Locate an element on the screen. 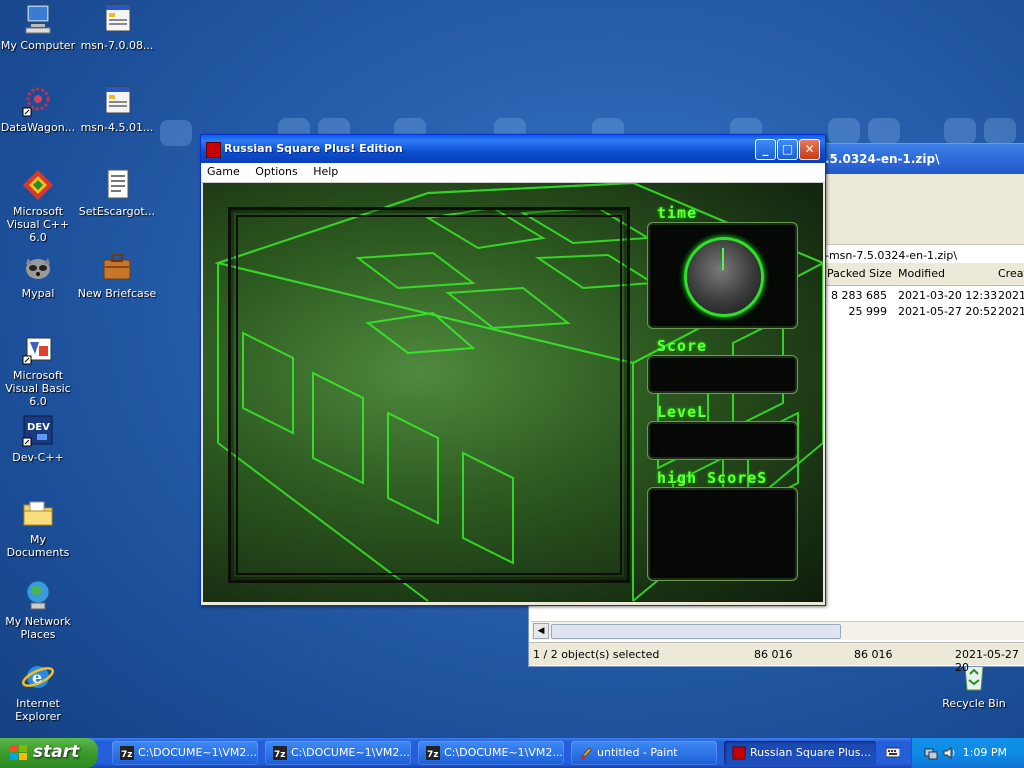 Image resolution: width=1024 pixels, height=768 pixels. raccoon-icon is located at coordinates (38, 267).